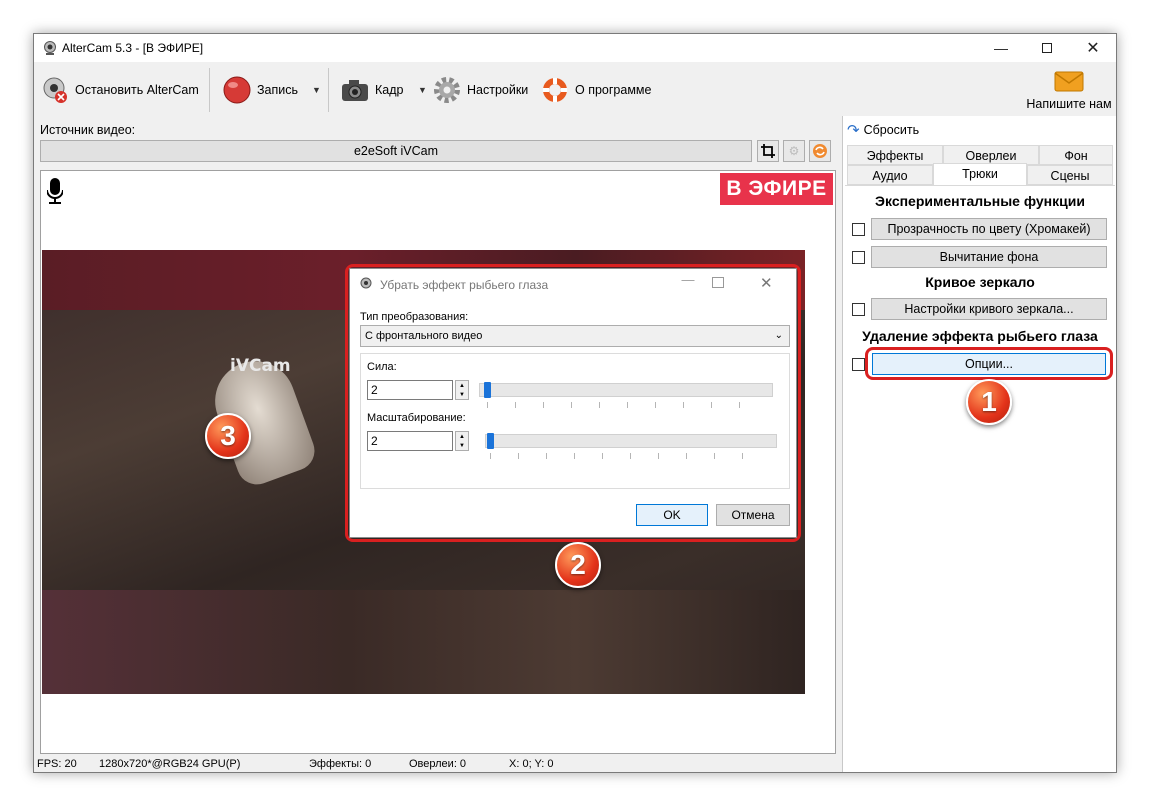  I want to click on strength-input: 2, so click(410, 390).